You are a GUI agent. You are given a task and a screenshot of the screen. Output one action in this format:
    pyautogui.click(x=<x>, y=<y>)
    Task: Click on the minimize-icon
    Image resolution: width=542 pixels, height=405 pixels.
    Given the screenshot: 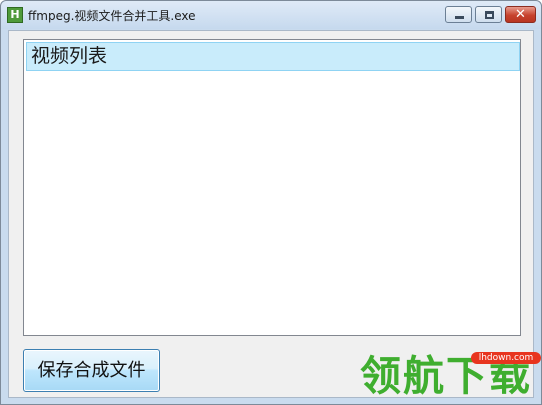 What is the action you would take?
    pyautogui.click(x=459, y=17)
    